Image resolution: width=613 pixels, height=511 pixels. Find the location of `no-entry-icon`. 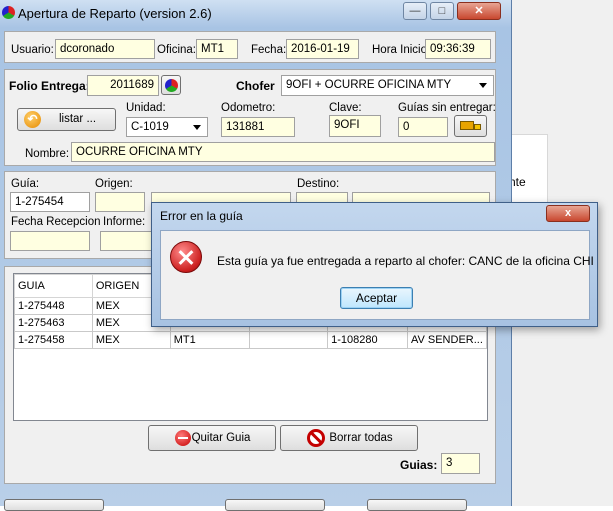

no-entry-icon is located at coordinates (316, 438).